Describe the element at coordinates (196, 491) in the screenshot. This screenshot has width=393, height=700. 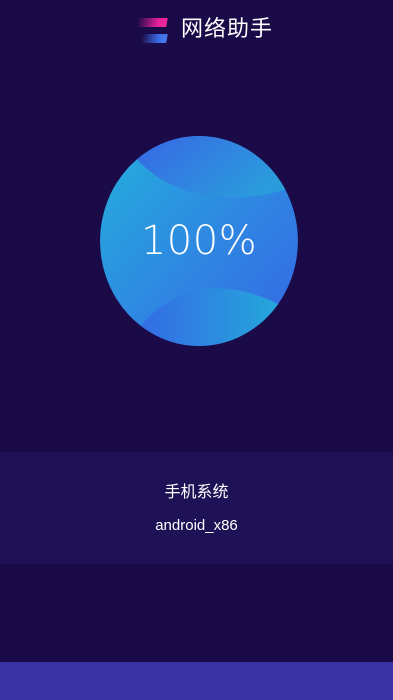
I see `system-info-label: 手机系统` at that location.